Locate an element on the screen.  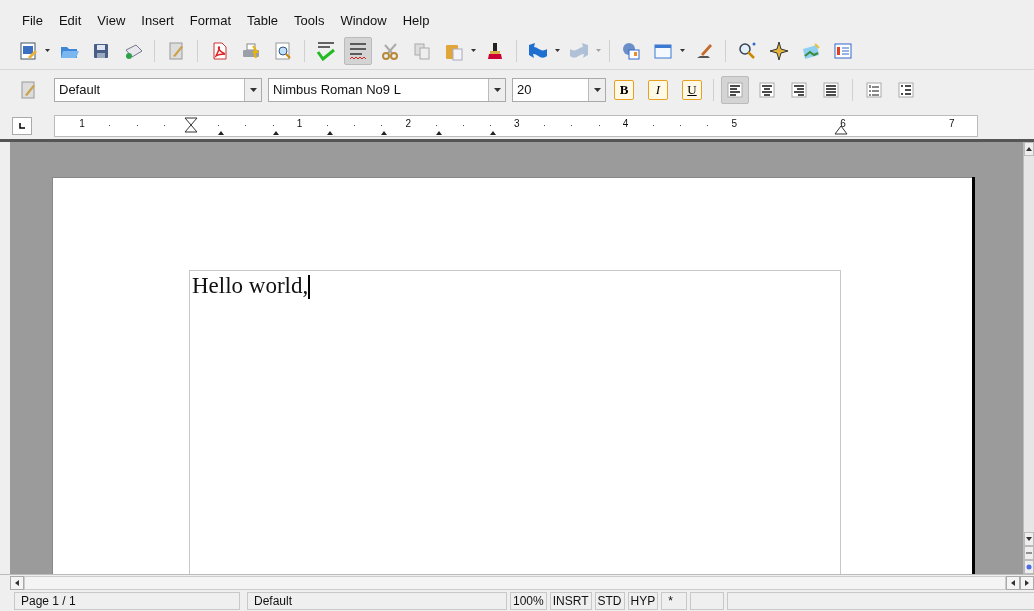
printer-icon is located at coordinates (251, 50).